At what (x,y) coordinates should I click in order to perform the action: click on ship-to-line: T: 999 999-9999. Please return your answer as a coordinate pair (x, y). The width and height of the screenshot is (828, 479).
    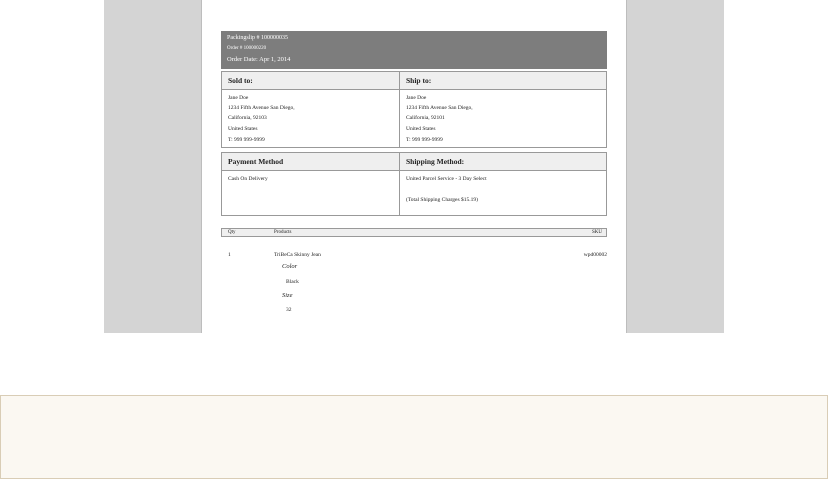
    Looking at the image, I should click on (424, 140).